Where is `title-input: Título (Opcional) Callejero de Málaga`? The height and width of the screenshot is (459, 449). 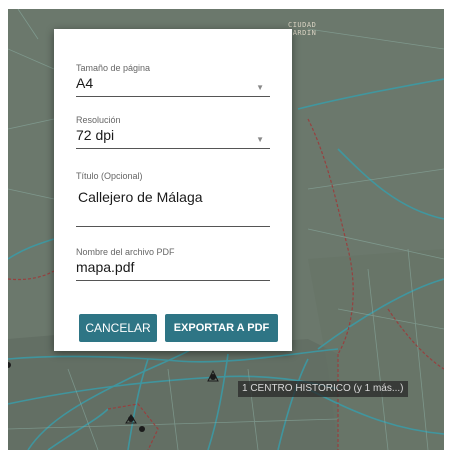 title-input: Título (Opcional) Callejero de Málaga is located at coordinates (173, 199).